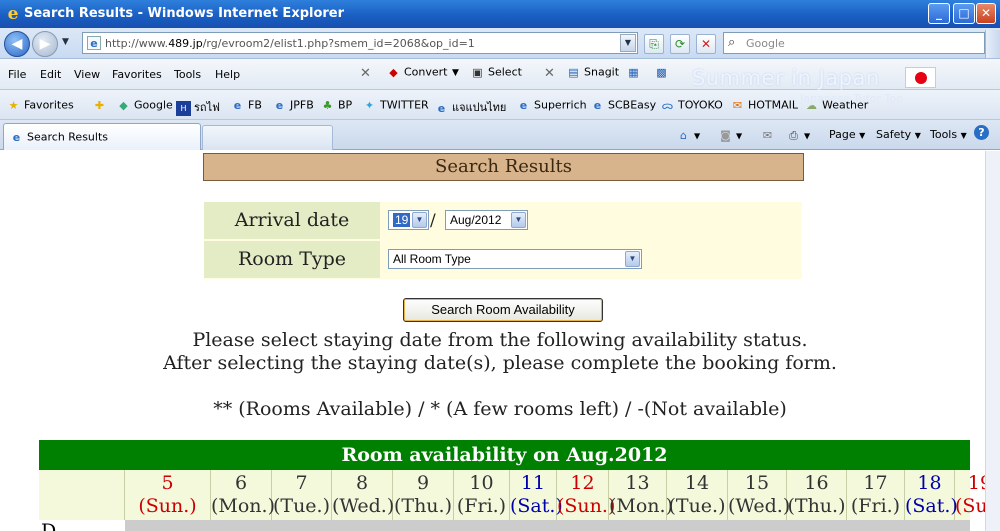  I want to click on tab-search-results: e Search Results, so click(102, 136).